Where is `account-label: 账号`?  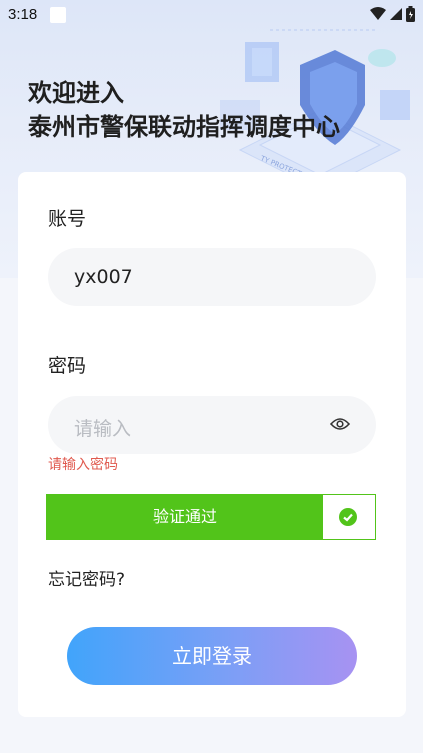
account-label: 账号 is located at coordinates (67, 219).